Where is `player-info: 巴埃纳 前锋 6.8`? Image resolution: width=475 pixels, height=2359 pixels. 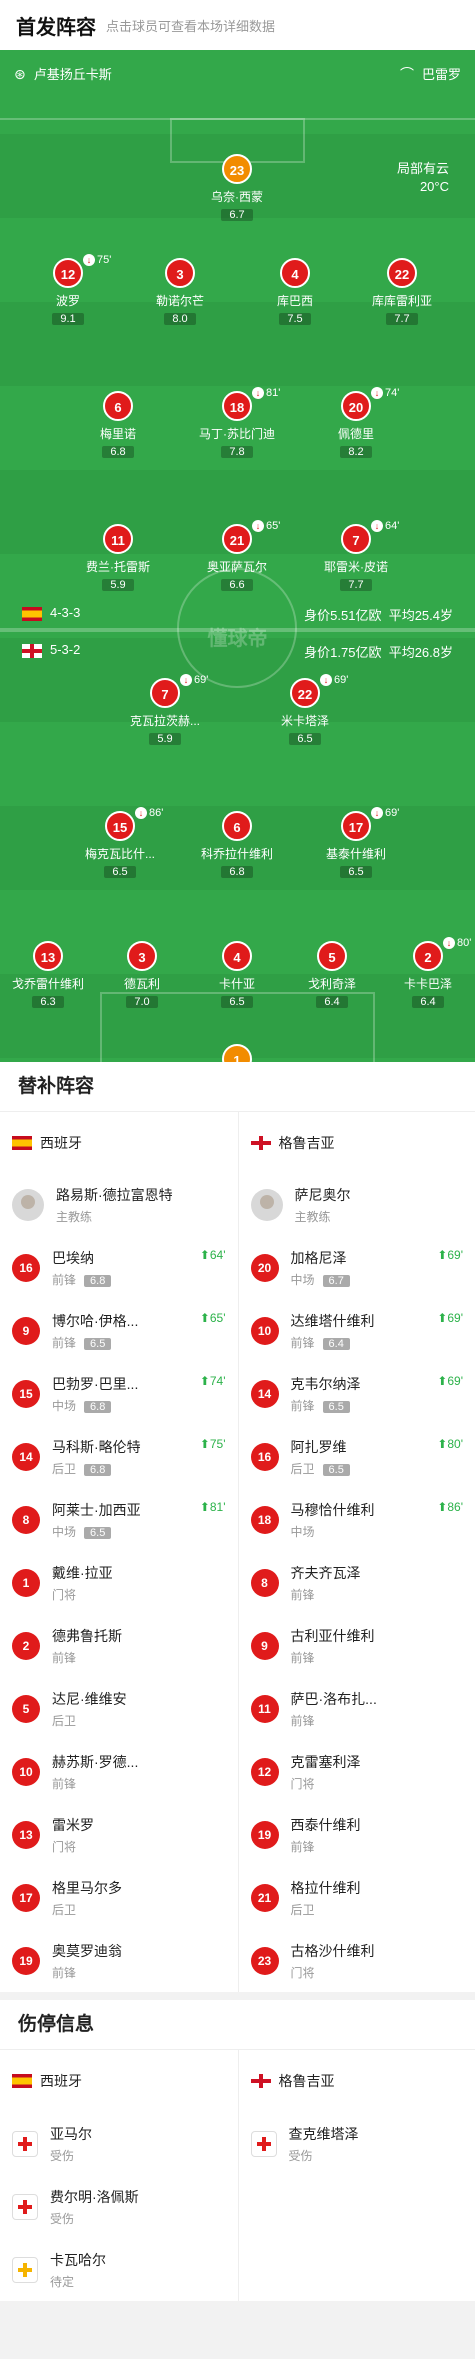 player-info: 巴埃纳 前锋 6.8 is located at coordinates (82, 1268).